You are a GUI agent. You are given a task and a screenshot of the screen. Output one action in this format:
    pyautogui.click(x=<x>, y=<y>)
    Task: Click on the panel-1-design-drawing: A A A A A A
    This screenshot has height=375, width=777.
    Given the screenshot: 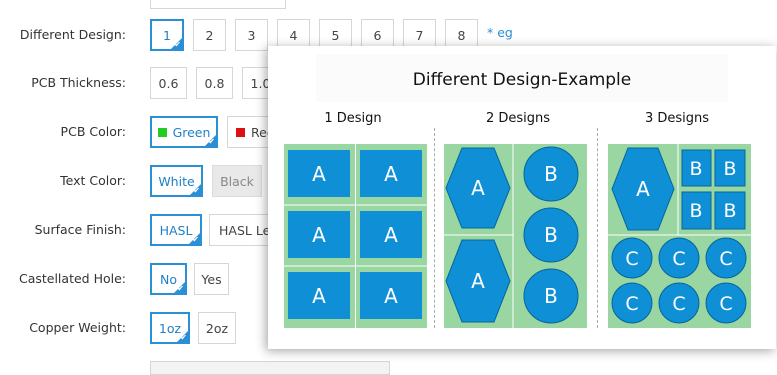 What is the action you would take?
    pyautogui.click(x=355, y=236)
    